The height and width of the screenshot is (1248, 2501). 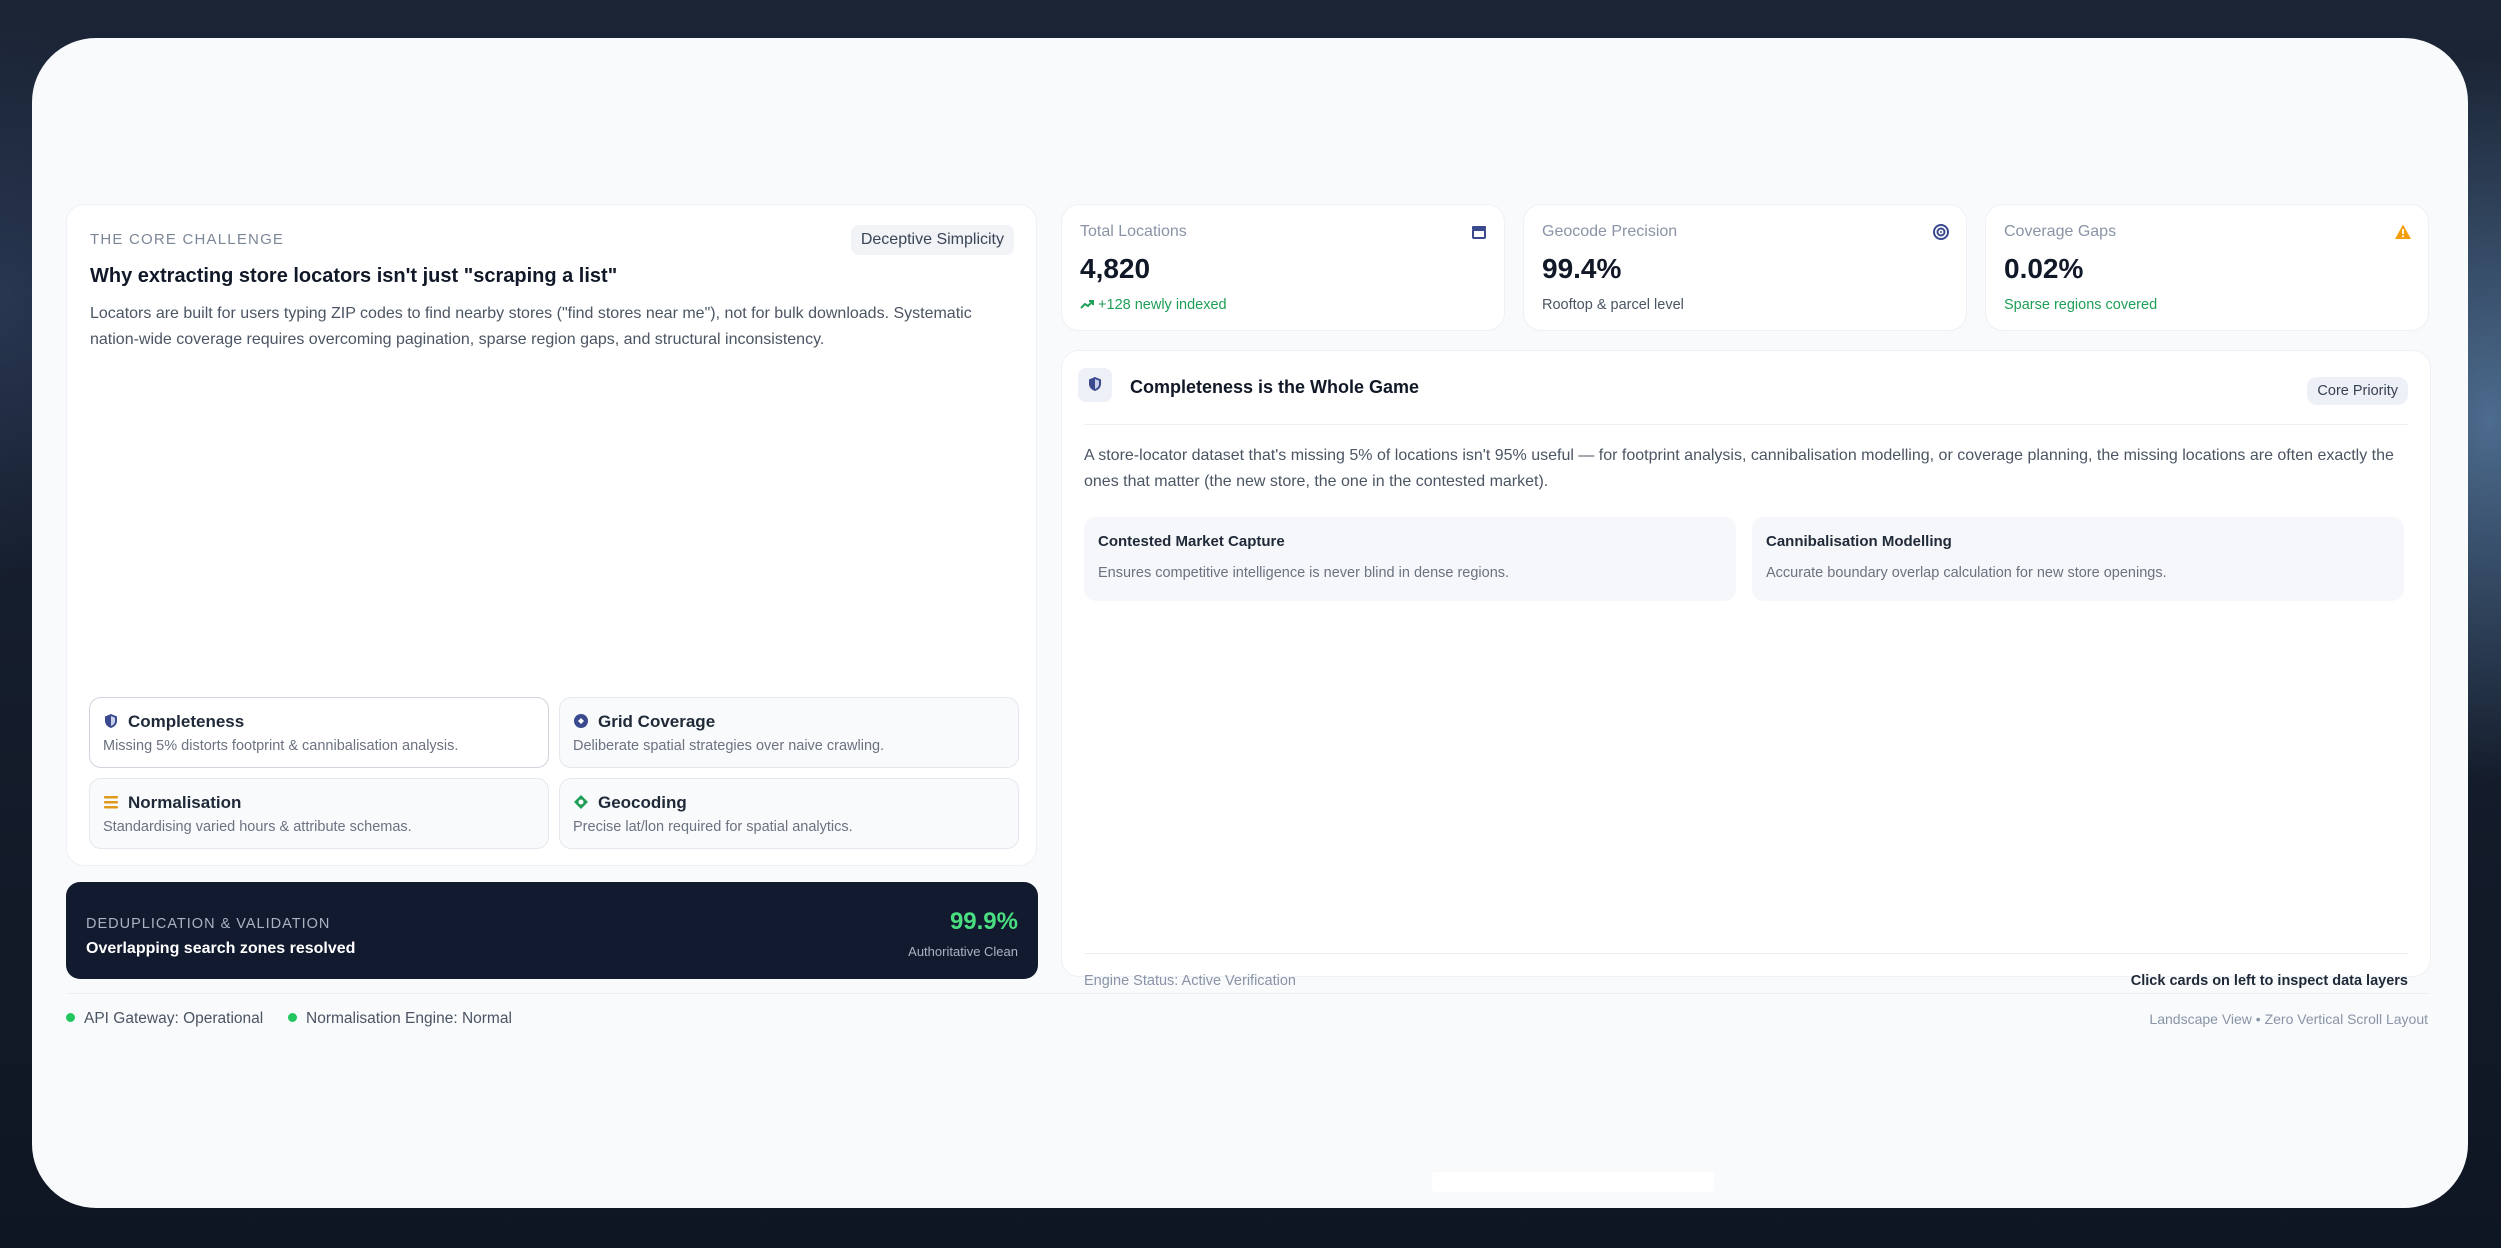 I want to click on engine-status: Engine Status: Active Verification, so click(x=1190, y=981).